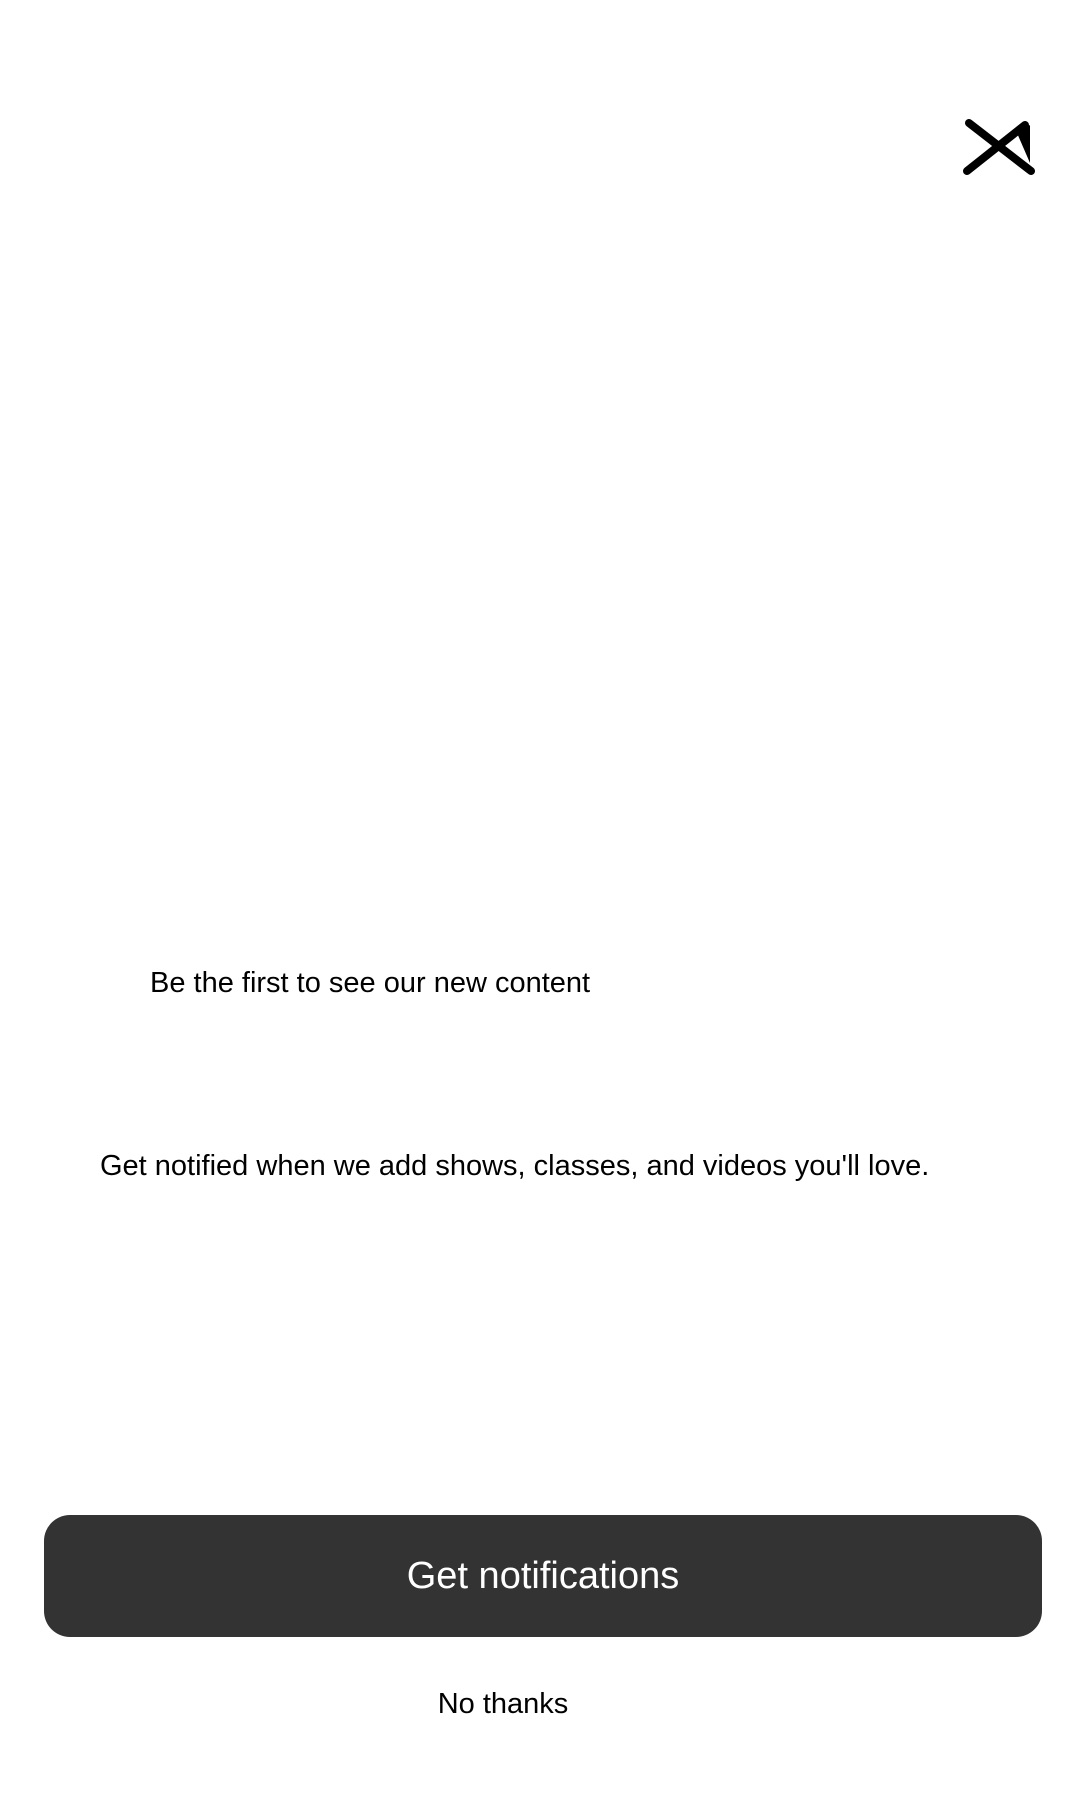 Image resolution: width=1080 pixels, height=1800 pixels. Describe the element at coordinates (999, 147) in the screenshot. I see `close-icon` at that location.